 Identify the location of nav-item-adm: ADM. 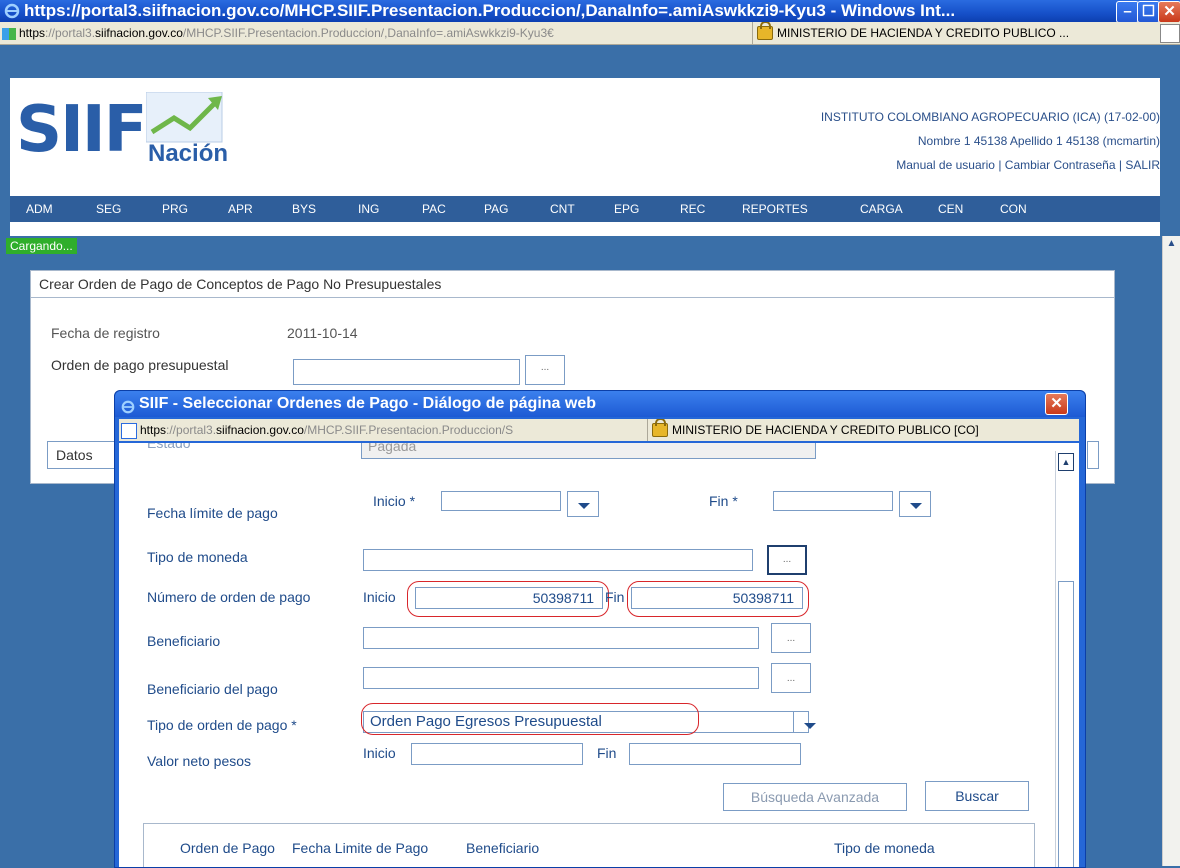
(39, 209).